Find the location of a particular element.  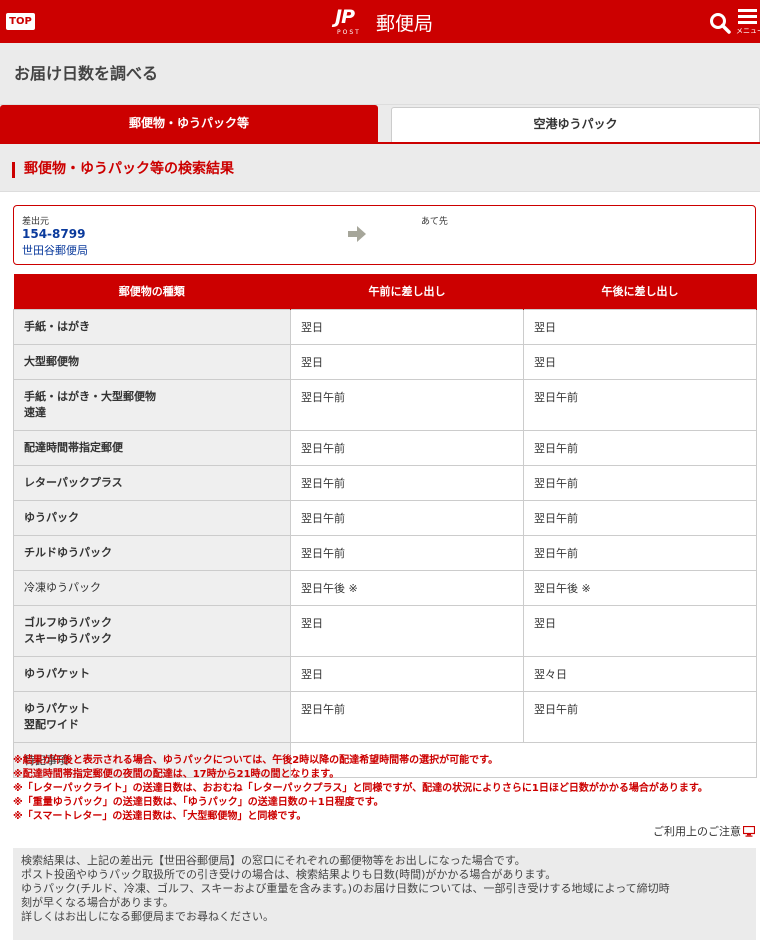

menu-label: メニュー is located at coordinates (748, 31).